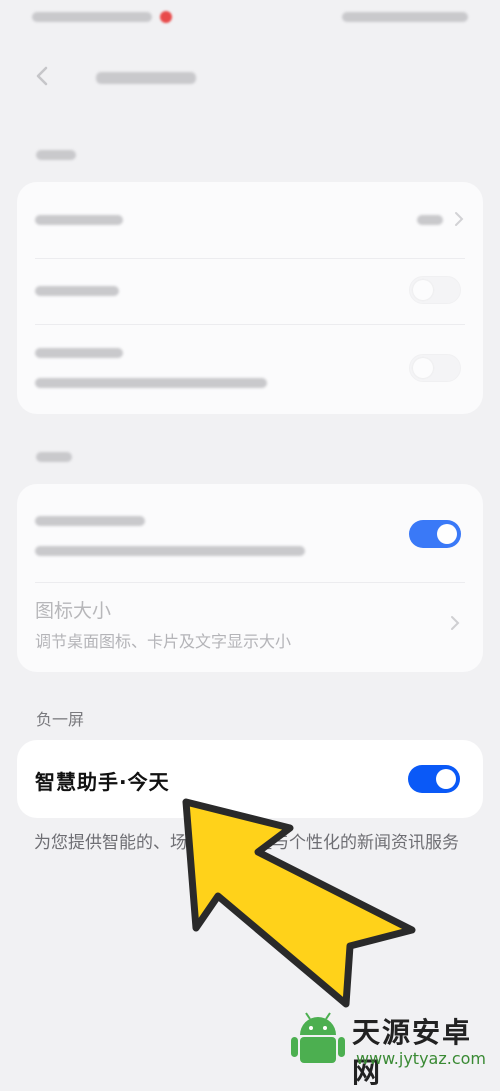 This screenshot has height=1091, width=500. Describe the element at coordinates (166, 17) in the screenshot. I see `notification-dot` at that location.